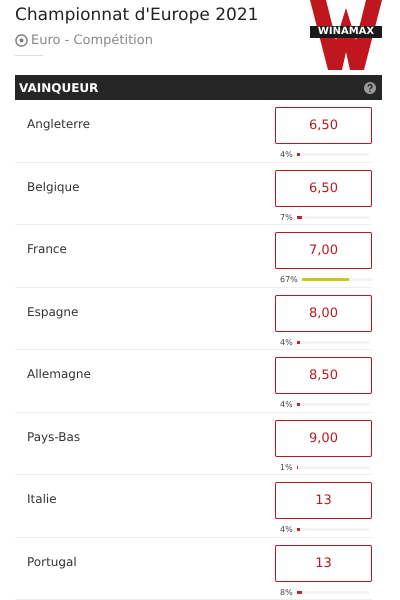  I want to click on section-title: VAINQUEUR, so click(58, 87).